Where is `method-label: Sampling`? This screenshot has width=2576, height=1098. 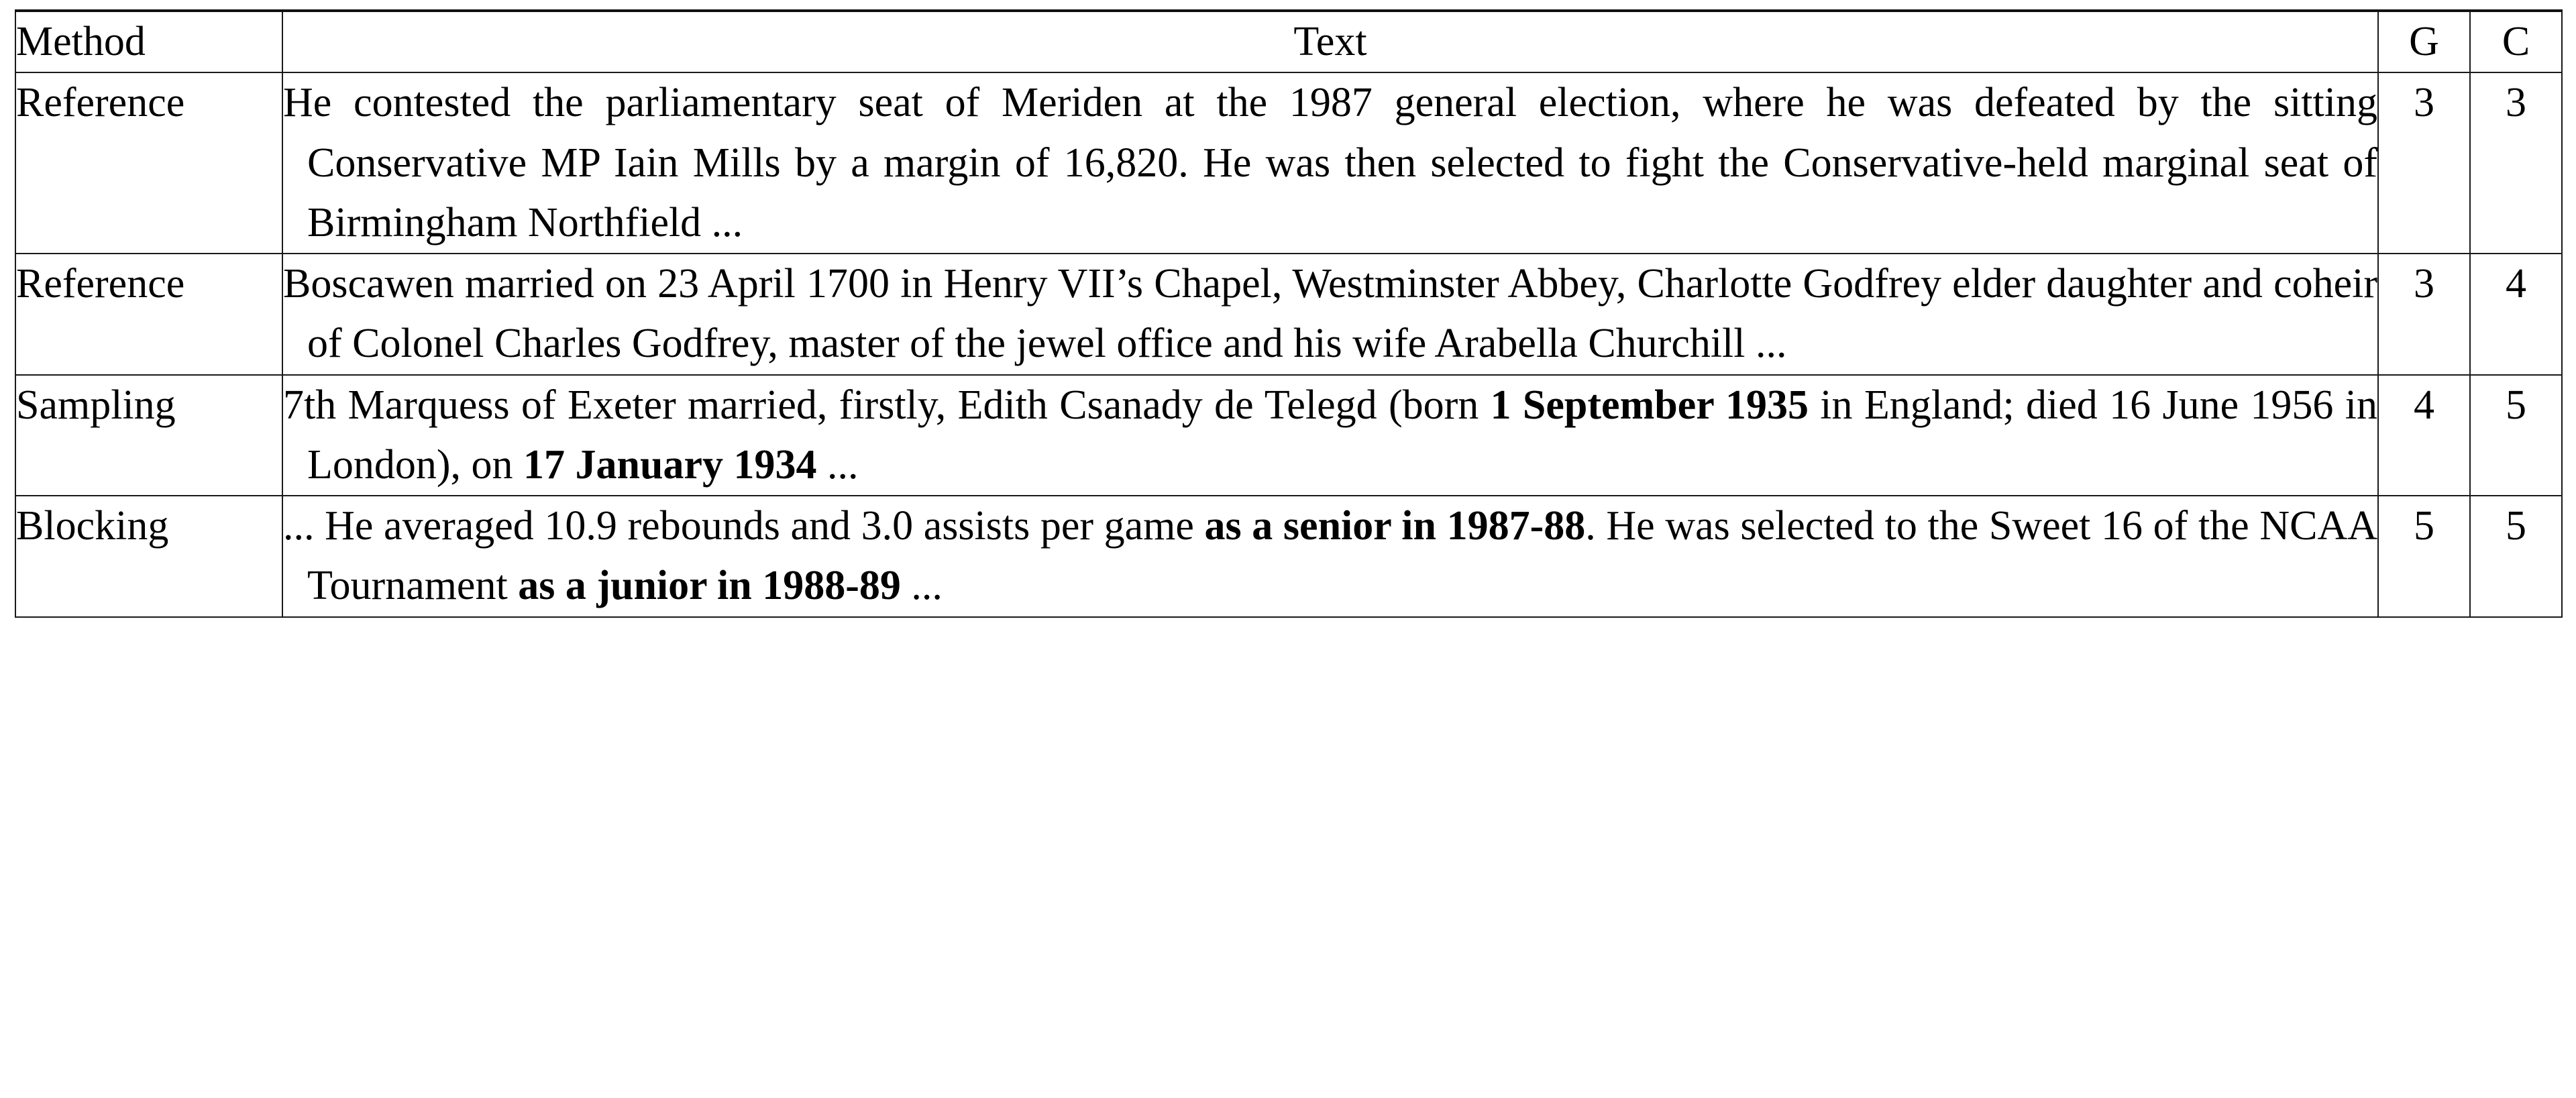
method-label: Sampling is located at coordinates (96, 405).